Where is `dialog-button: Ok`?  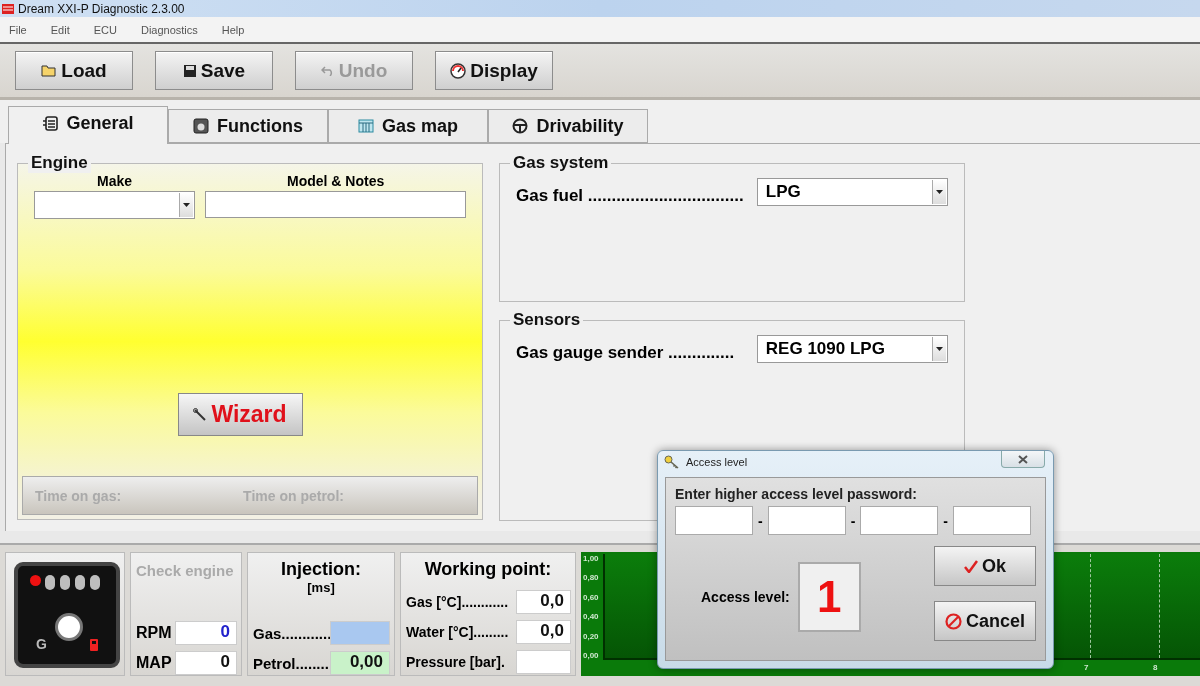
dialog-button: Ok is located at coordinates (985, 566).